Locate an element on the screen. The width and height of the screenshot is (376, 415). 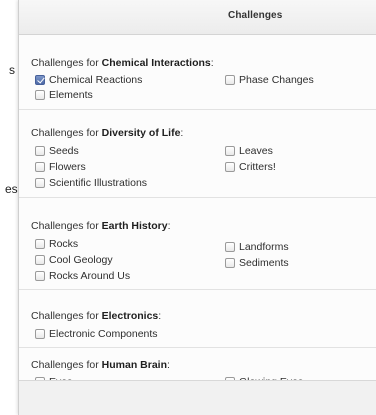
section-heading: Challenges for Chemical Interactions: is located at coordinates (122, 63).